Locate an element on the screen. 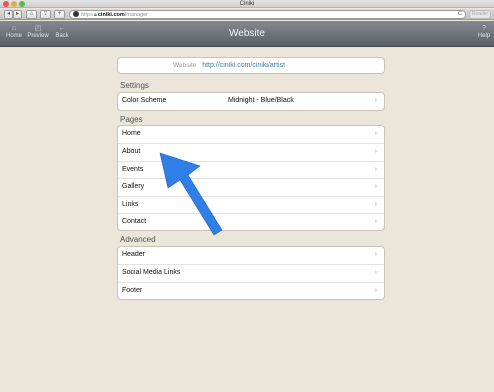 Image resolution: width=494 pixels, height=392 pixels. home-icon: ⌂ is located at coordinates (14, 28).